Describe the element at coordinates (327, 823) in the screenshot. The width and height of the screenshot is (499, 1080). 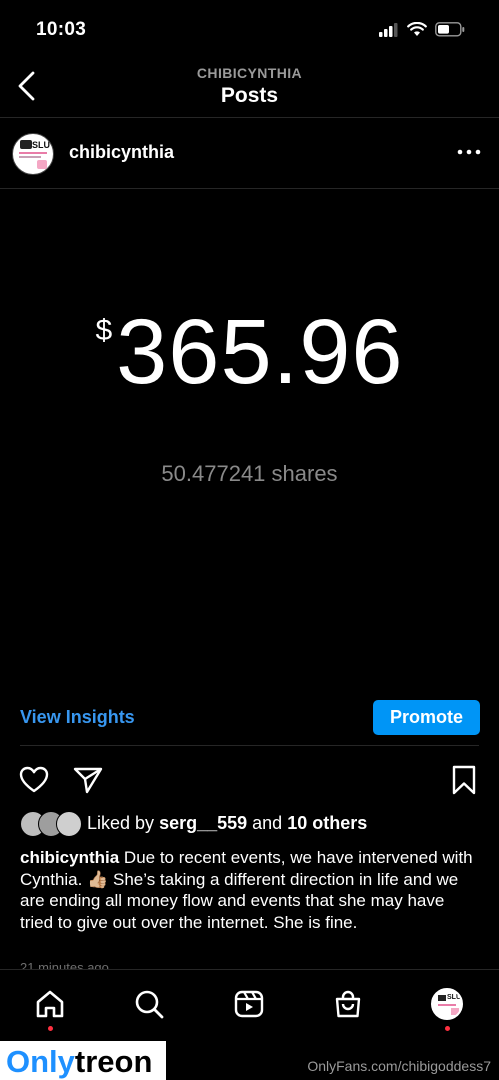
I see `likes-others-link: 10 others` at that location.